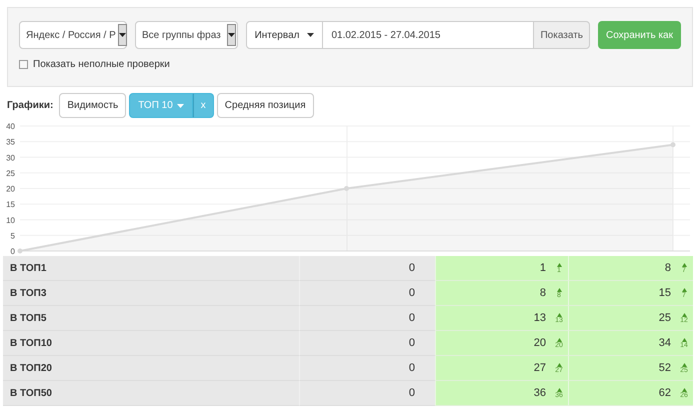  What do you see at coordinates (23, 64) in the screenshot?
I see `checkbox` at bounding box center [23, 64].